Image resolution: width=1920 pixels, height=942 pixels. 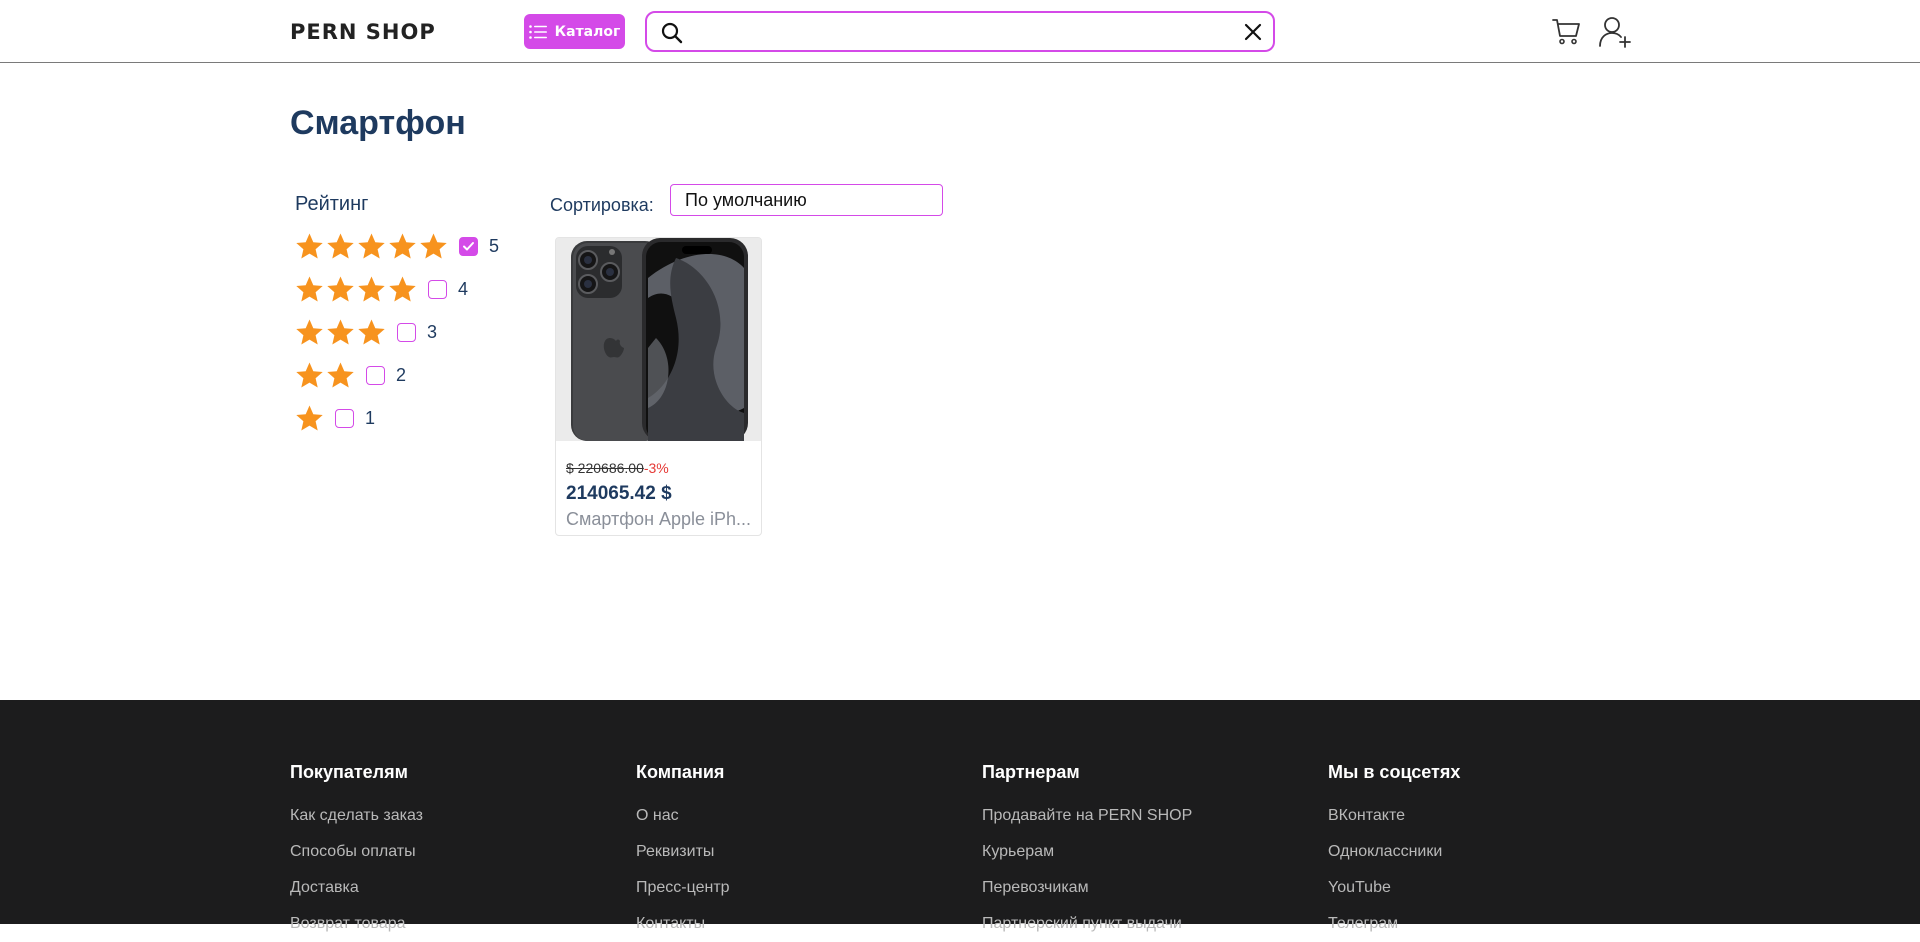 I want to click on old-price: $ 220686.00-3%, so click(x=617, y=468).